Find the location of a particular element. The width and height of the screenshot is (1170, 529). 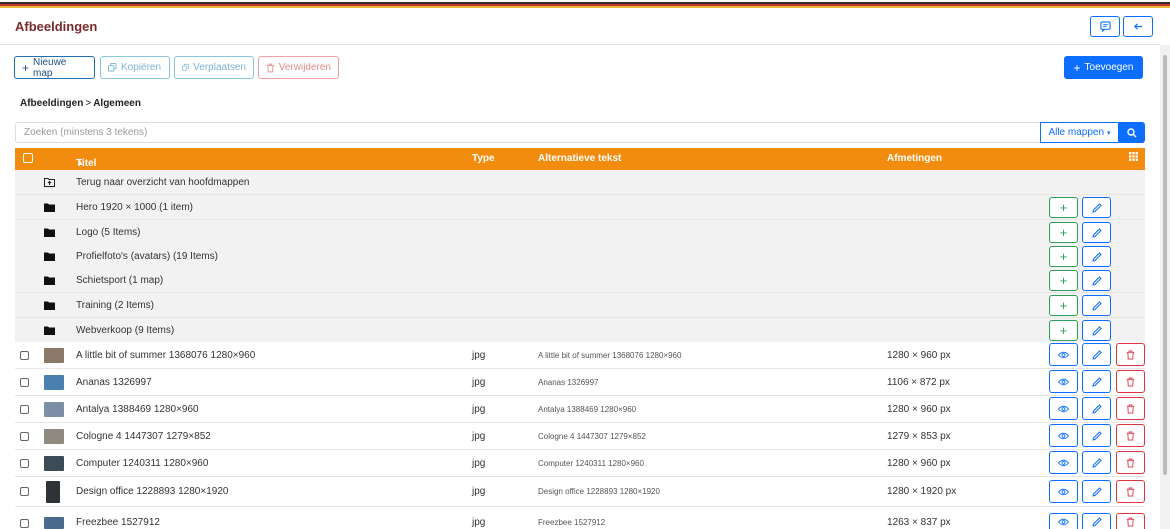

move-button: Verplaatsen is located at coordinates (214, 67).